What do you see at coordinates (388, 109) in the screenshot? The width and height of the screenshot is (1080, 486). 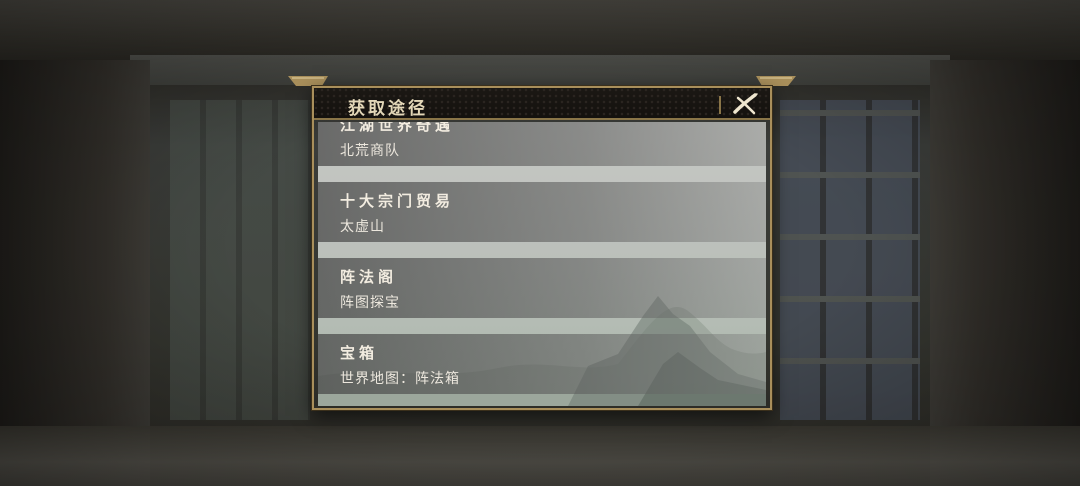 I see `dialog-title: 获取途径` at bounding box center [388, 109].